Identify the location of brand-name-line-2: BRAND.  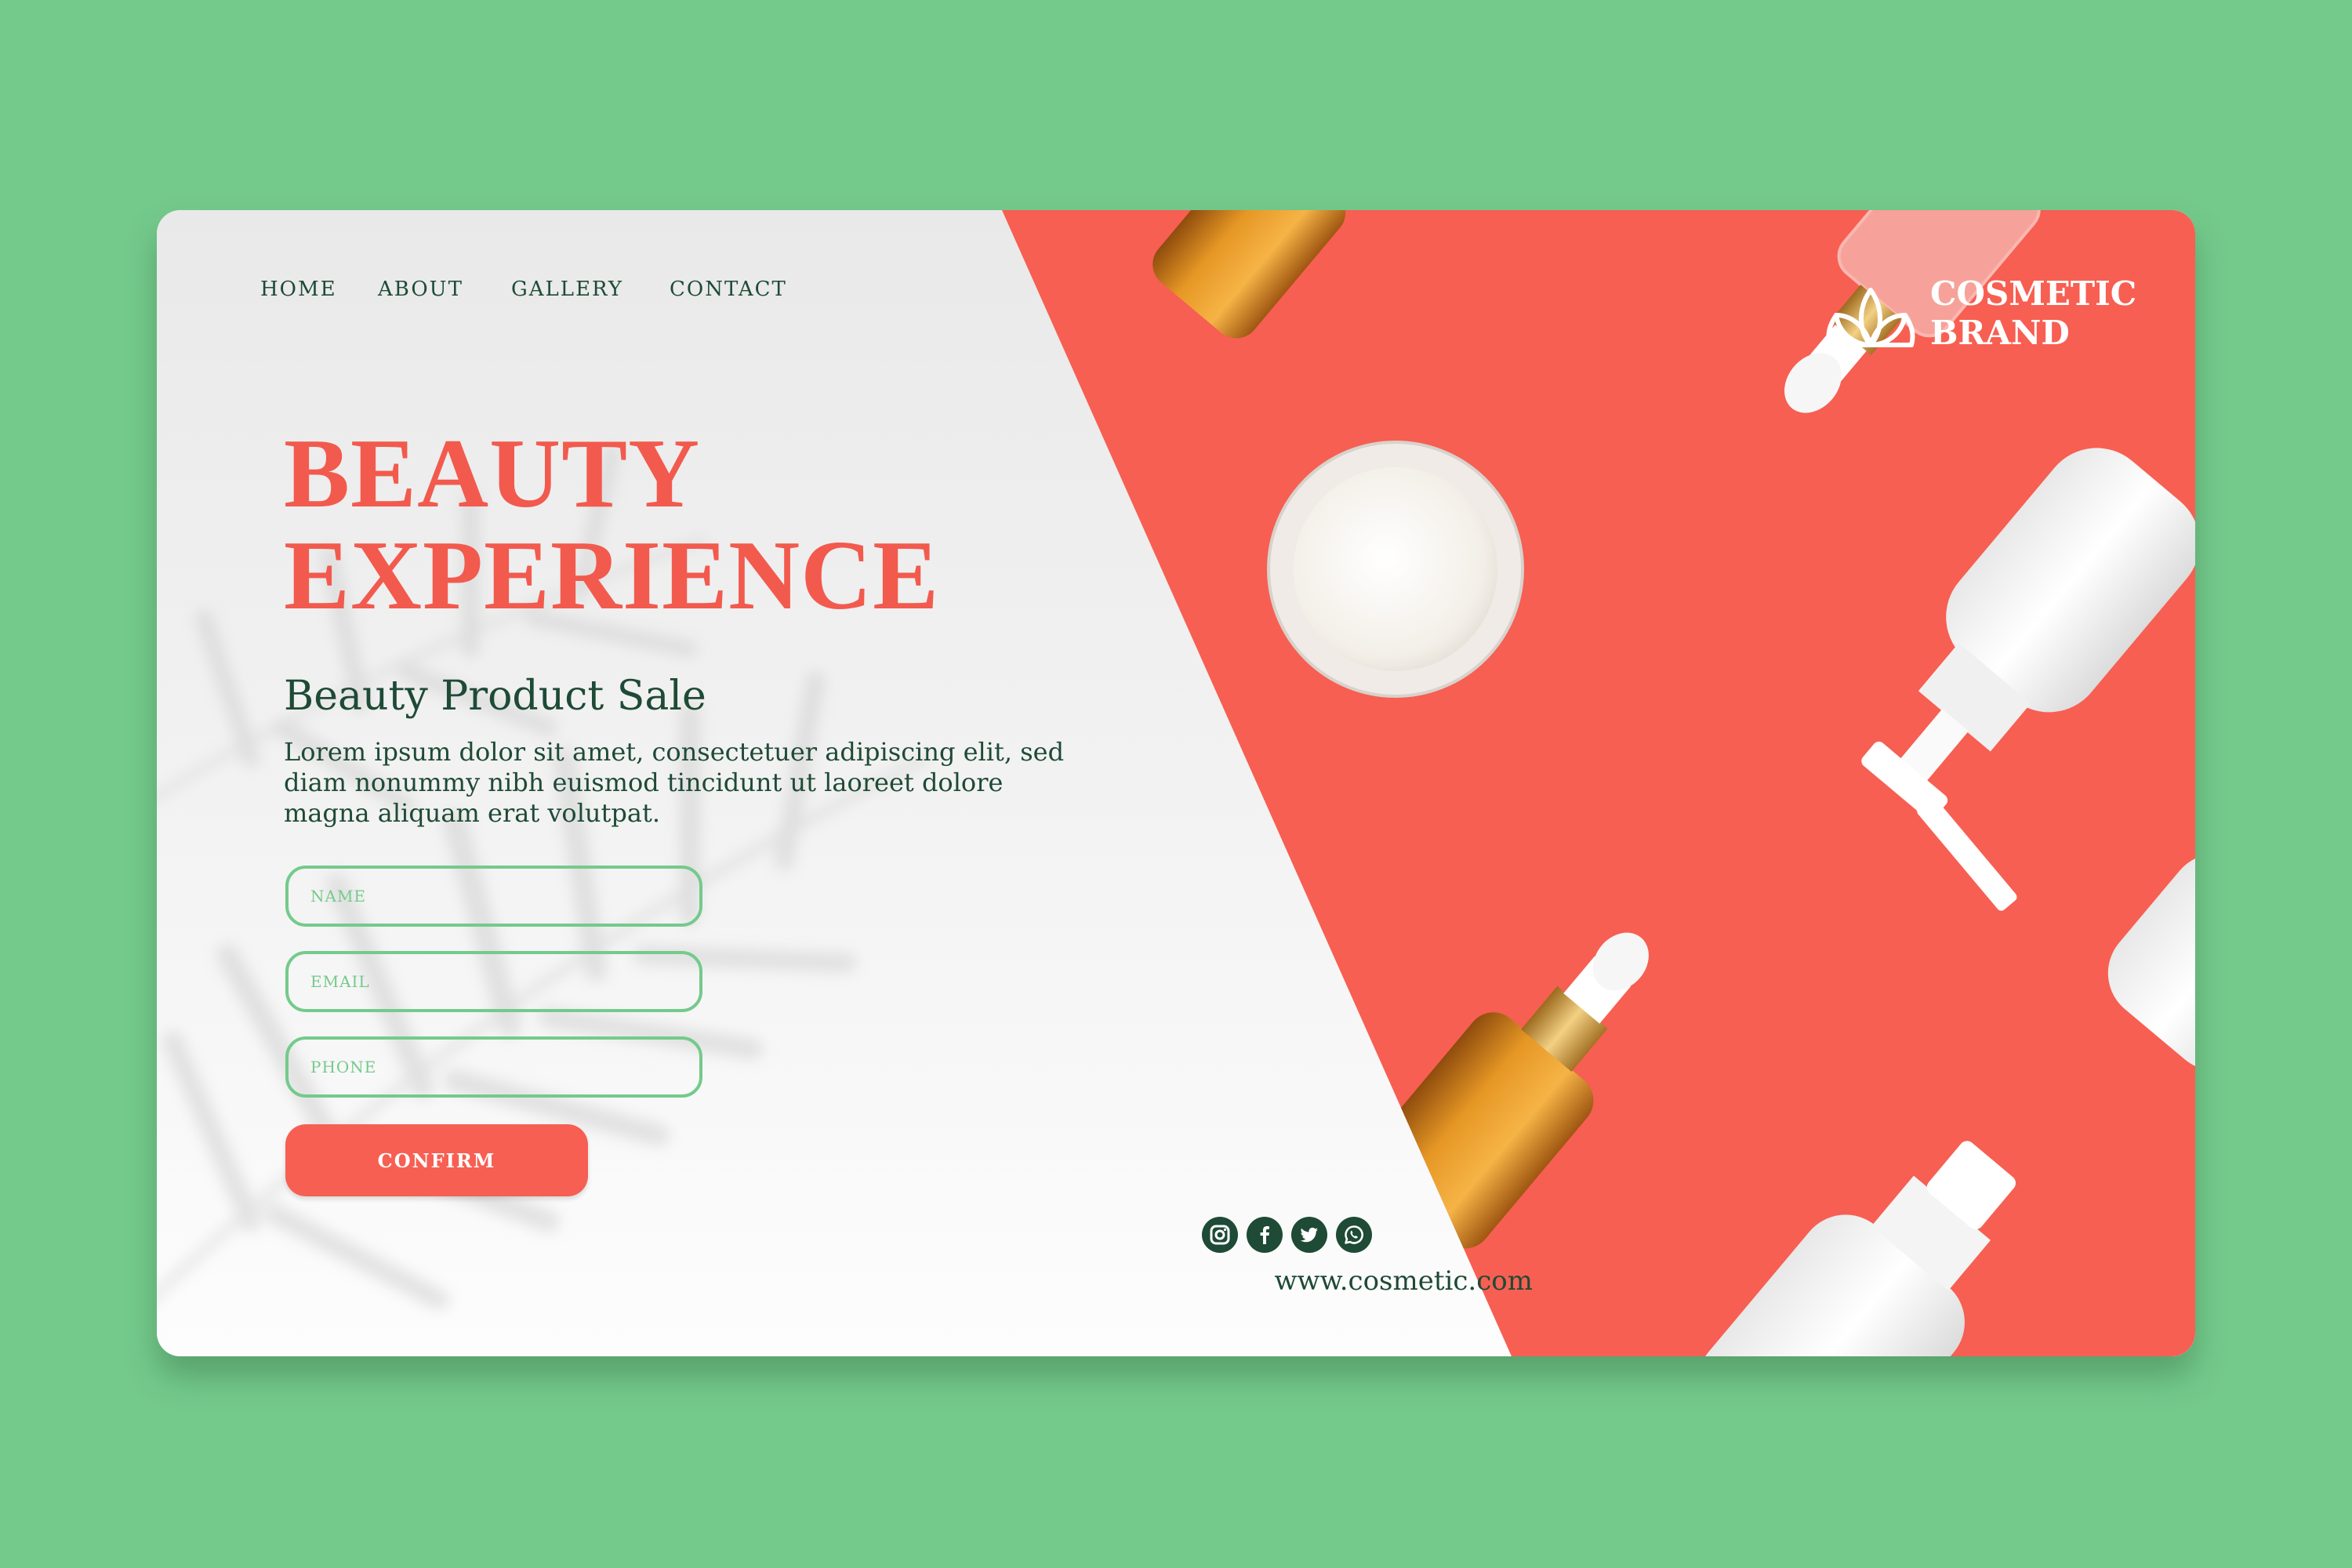
(2000, 333).